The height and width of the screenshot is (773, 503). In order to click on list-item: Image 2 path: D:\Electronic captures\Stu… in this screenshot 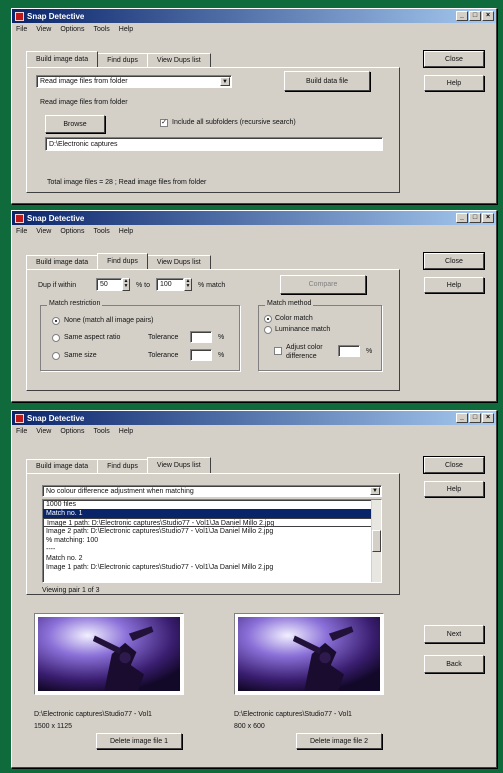, I will do `click(212, 531)`.